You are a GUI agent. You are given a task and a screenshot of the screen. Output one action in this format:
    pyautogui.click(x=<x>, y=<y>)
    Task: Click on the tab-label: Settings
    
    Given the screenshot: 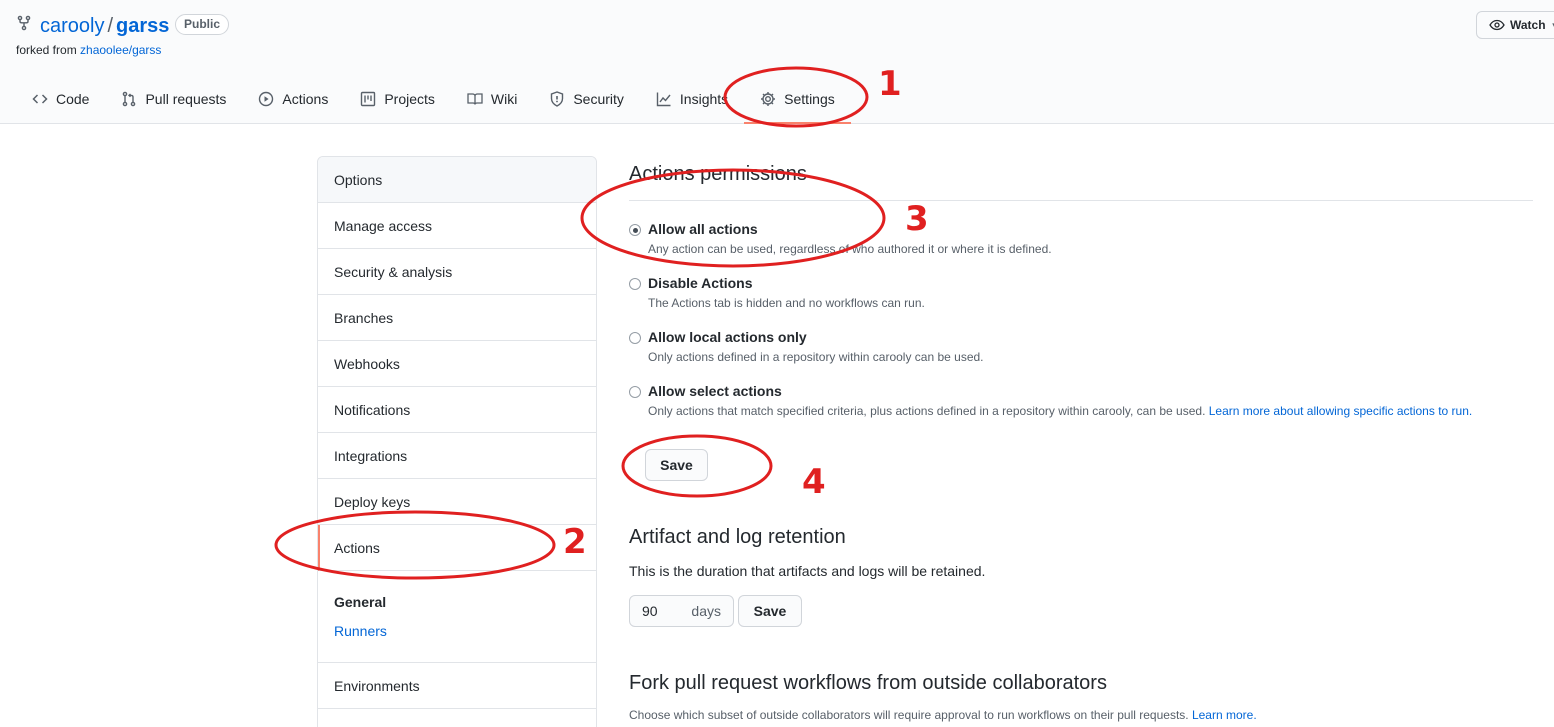 What is the action you would take?
    pyautogui.click(x=809, y=99)
    